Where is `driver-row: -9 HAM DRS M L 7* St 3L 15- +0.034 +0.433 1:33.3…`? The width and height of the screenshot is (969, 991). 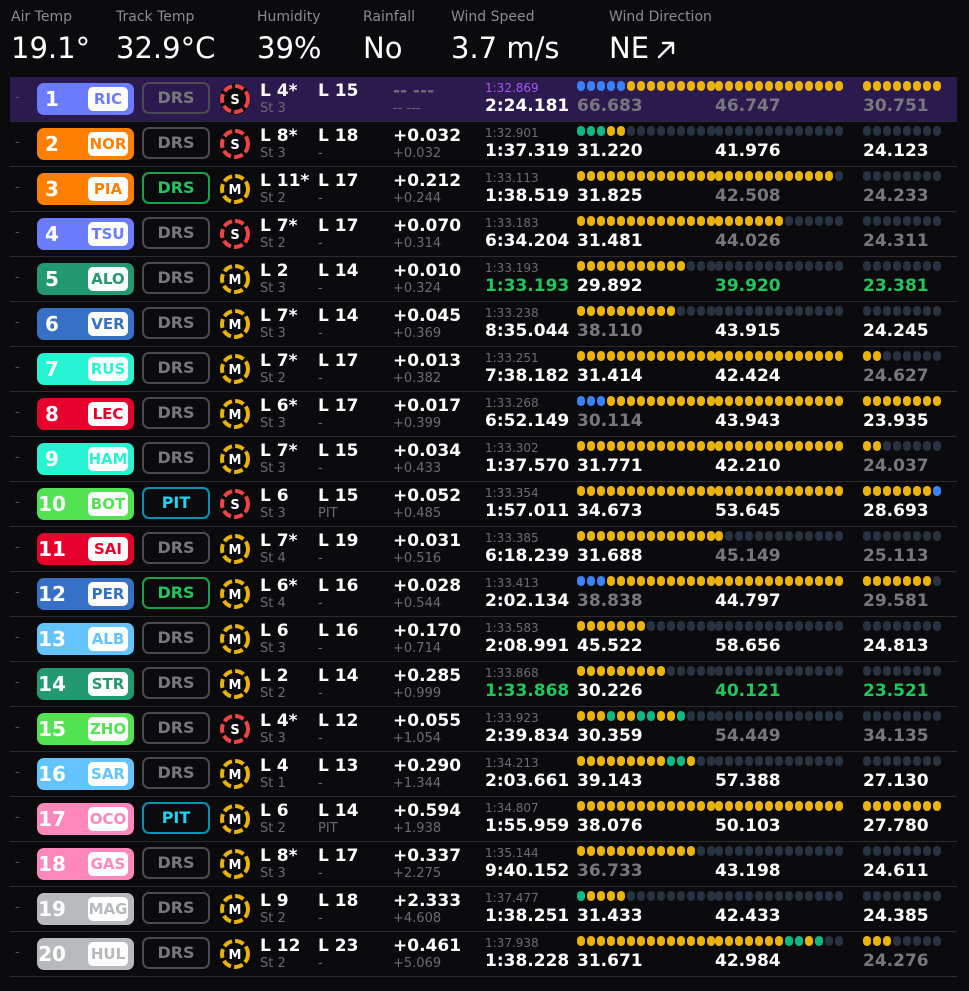 driver-row: -9 HAM DRS M L 7* St 3L 15- +0.034 +0.433 1:33.3… is located at coordinates (483, 459).